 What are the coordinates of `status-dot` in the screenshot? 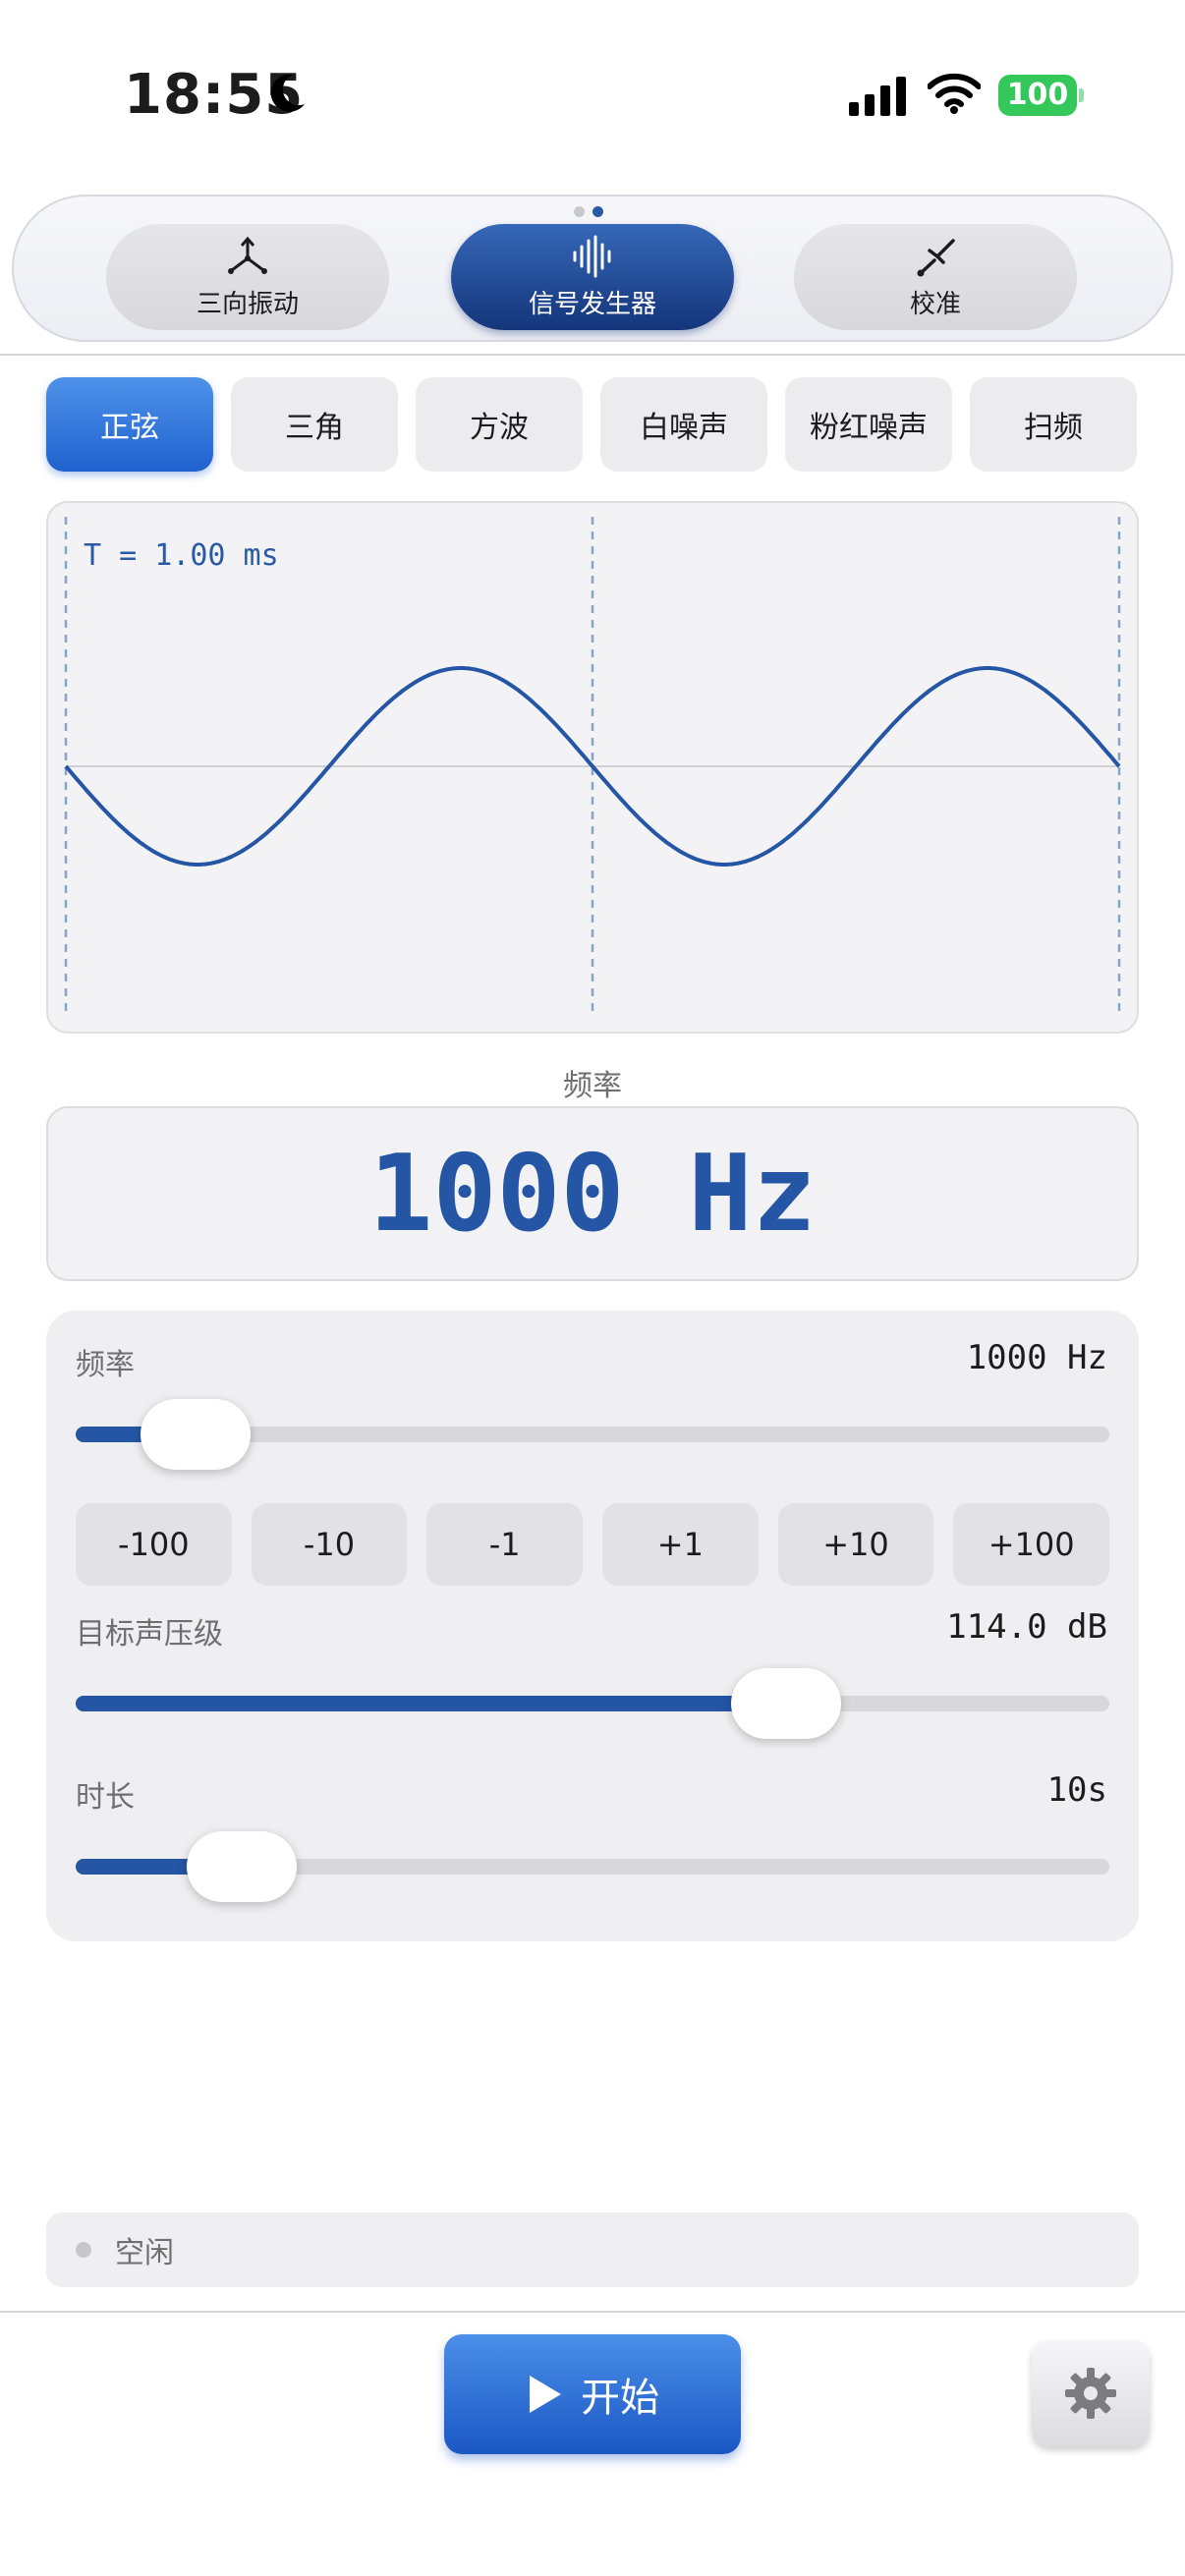 It's located at (84, 2250).